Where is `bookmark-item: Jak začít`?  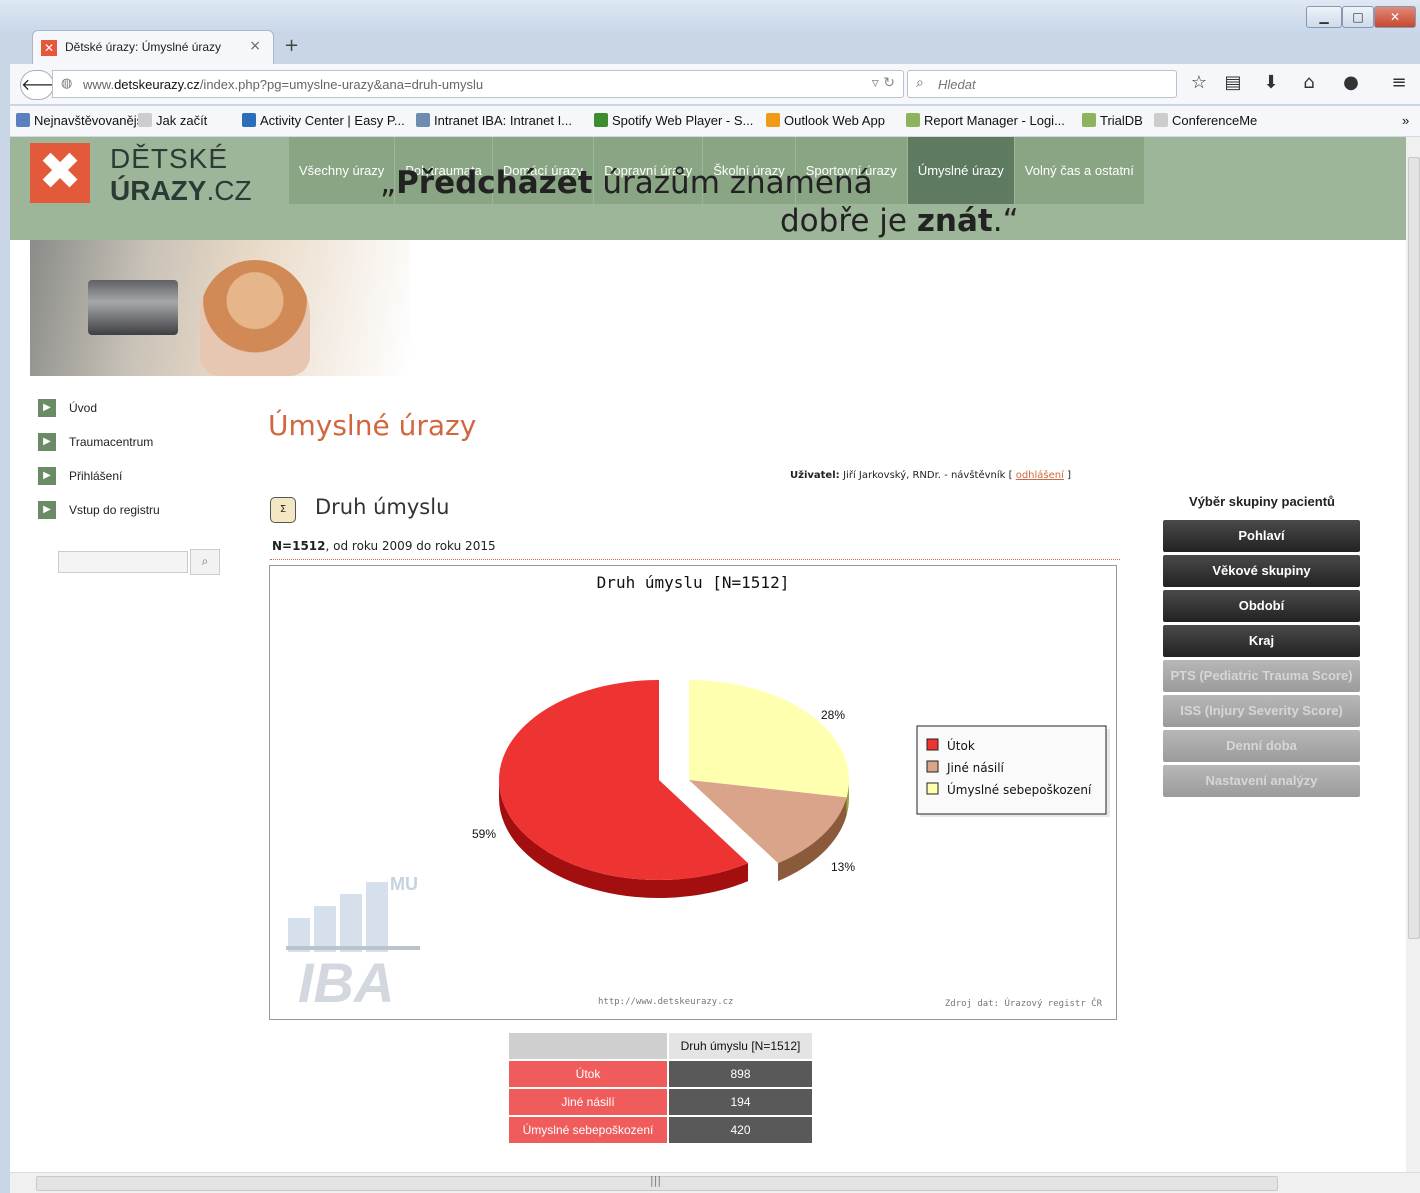
bookmark-item: Jak začít is located at coordinates (172, 120).